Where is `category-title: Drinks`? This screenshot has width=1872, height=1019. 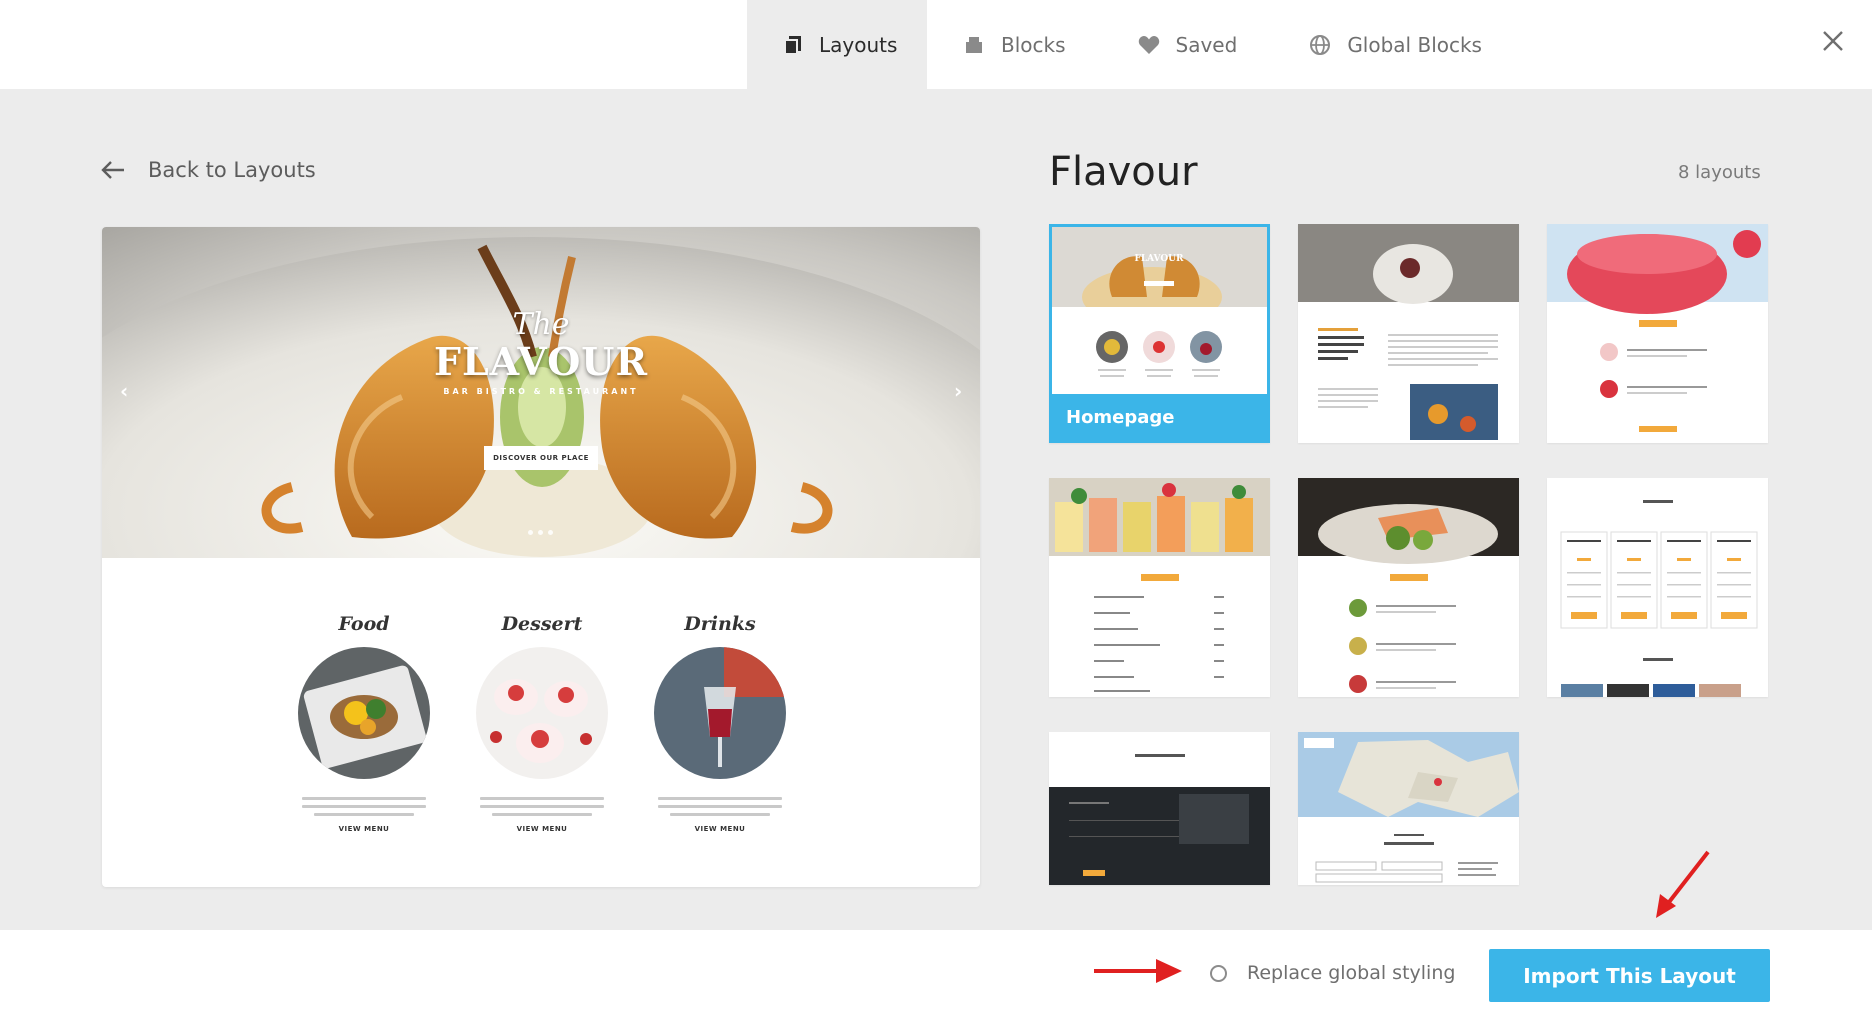 category-title: Drinks is located at coordinates (720, 624).